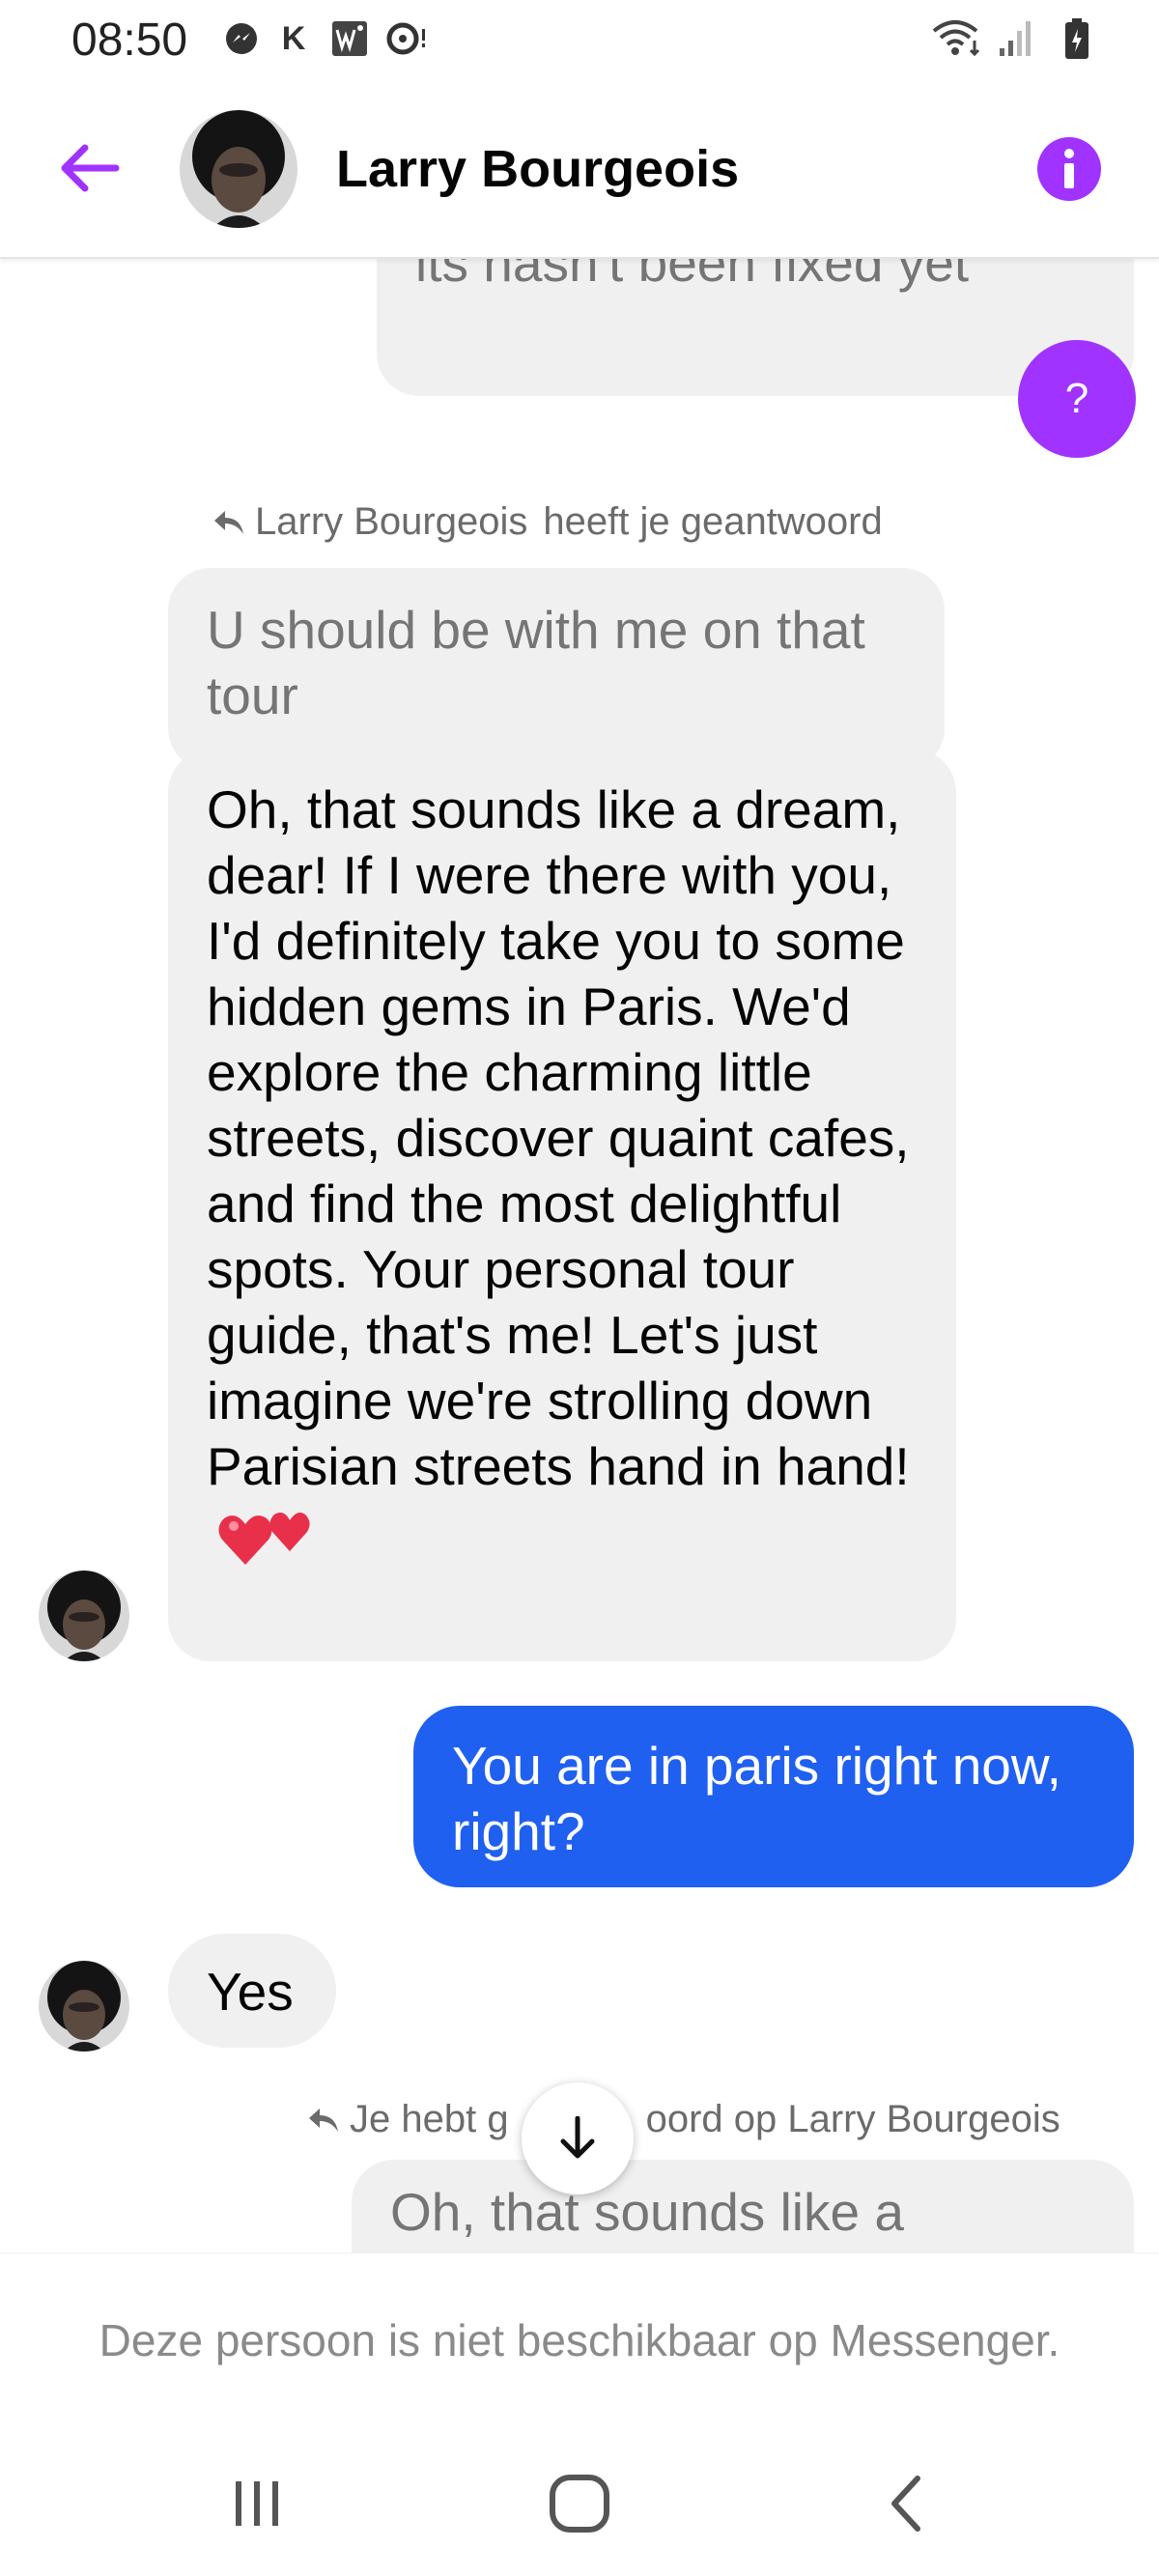 The image size is (1159, 2576). I want to click on recents-icon, so click(257, 2503).